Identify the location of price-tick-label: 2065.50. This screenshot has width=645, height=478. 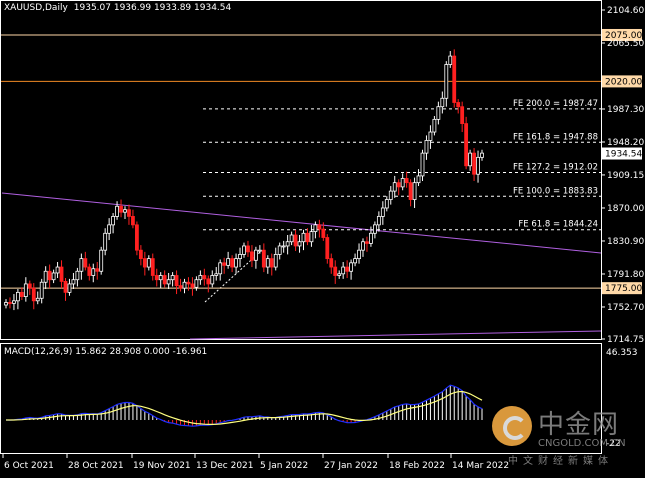
(625, 44).